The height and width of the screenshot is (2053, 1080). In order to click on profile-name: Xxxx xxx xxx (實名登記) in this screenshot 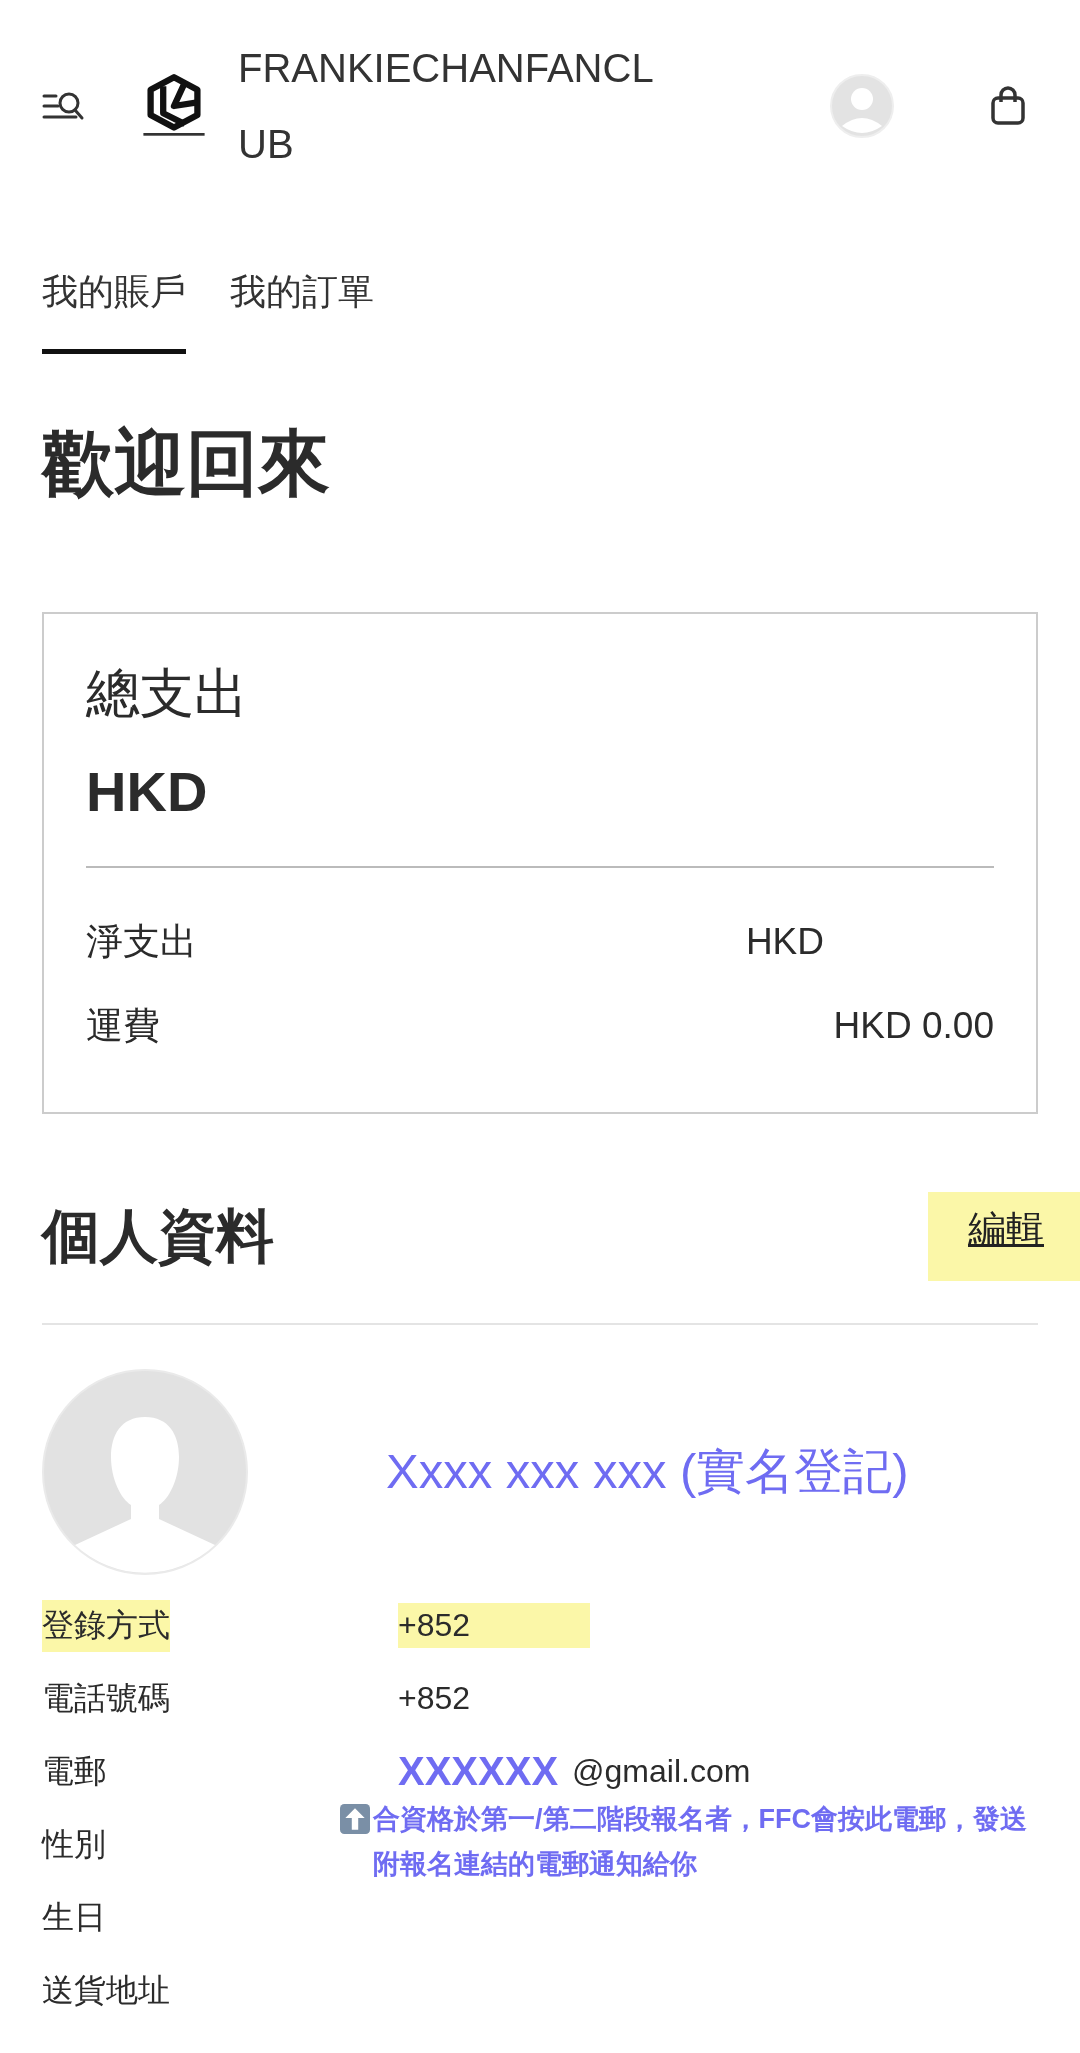, I will do `click(647, 1471)`.